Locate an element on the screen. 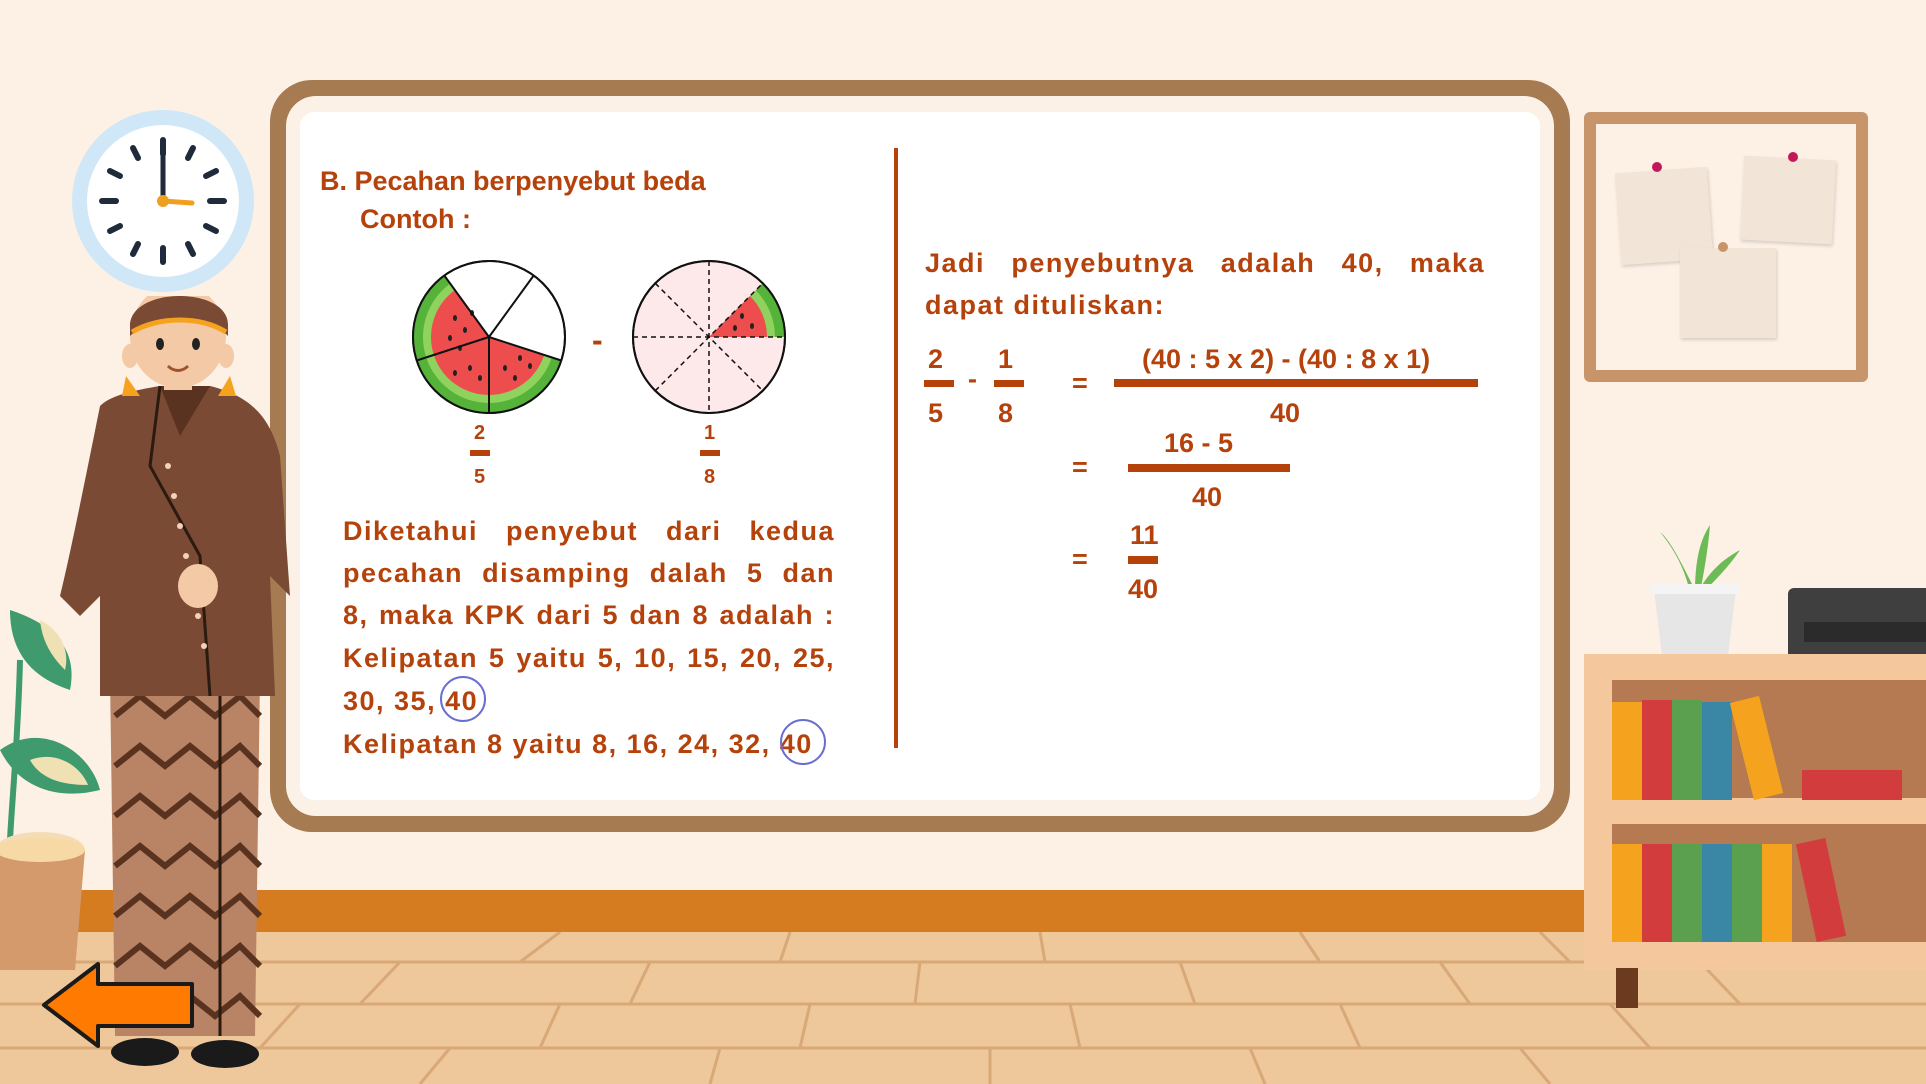 The height and width of the screenshot is (1084, 1926). section-heading: B. Pecahan berpenyebut beda is located at coordinates (513, 181).